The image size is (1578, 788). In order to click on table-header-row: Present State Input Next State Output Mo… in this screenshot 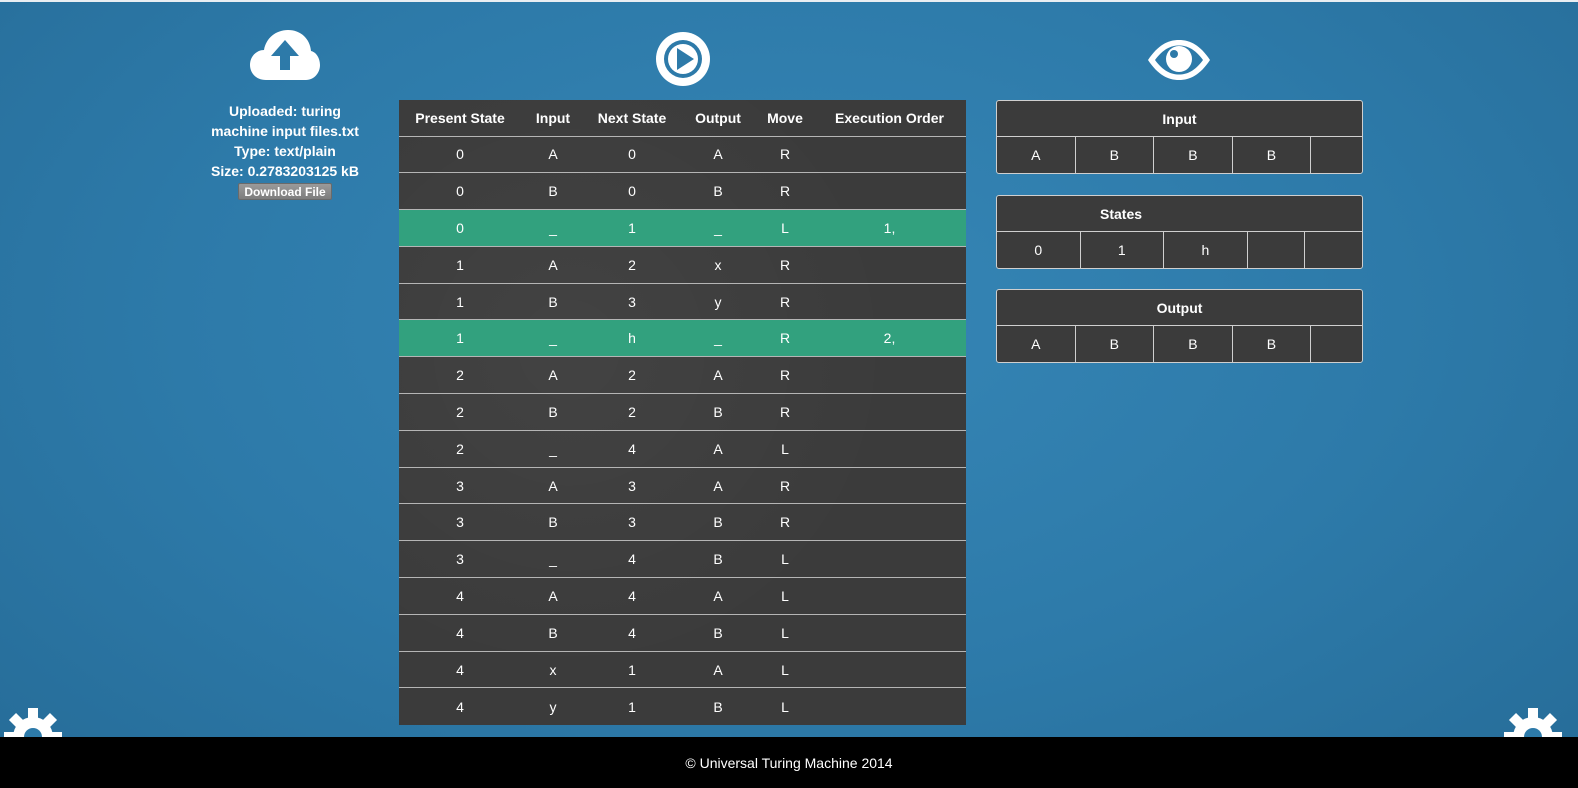, I will do `click(682, 118)`.